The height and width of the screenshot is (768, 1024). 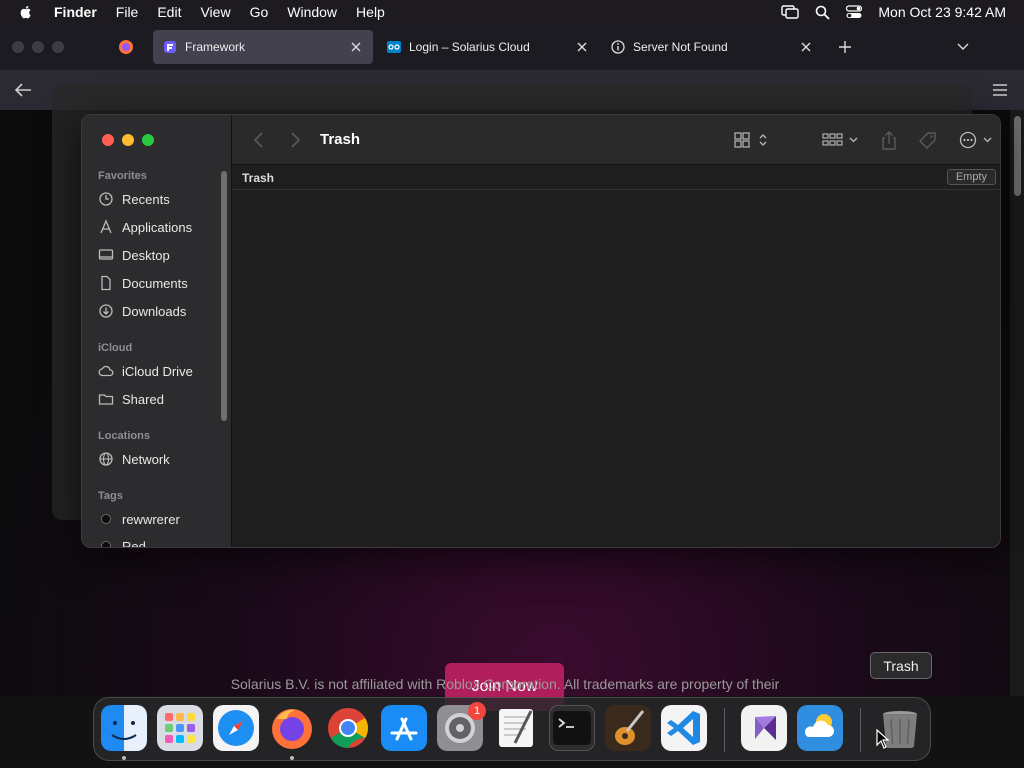 What do you see at coordinates (106, 226) in the screenshot?
I see `applications-icon` at bounding box center [106, 226].